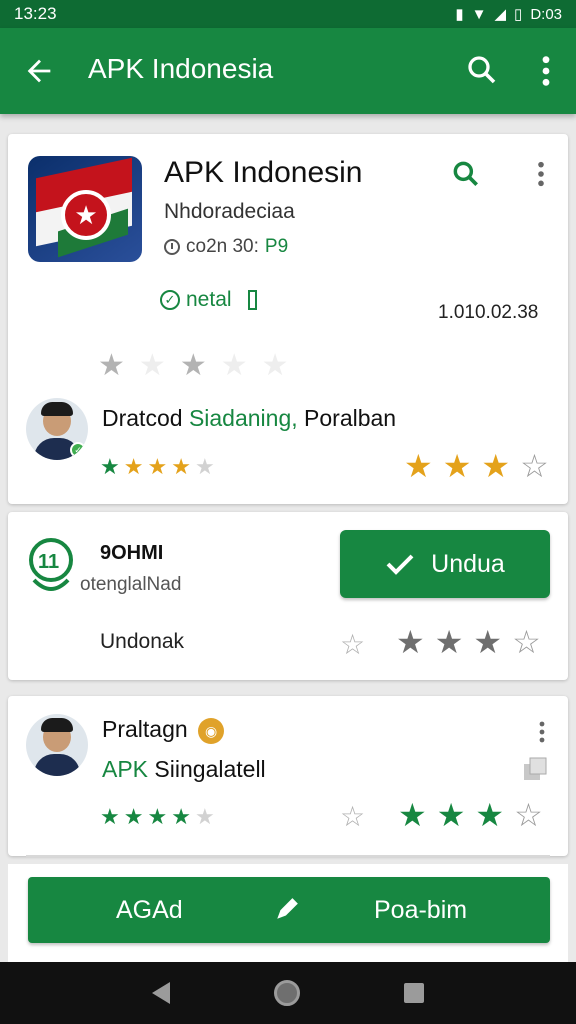 The width and height of the screenshot is (576, 1024). What do you see at coordinates (184, 769) in the screenshot?
I see `reviewer-app: APK Siingalatell` at bounding box center [184, 769].